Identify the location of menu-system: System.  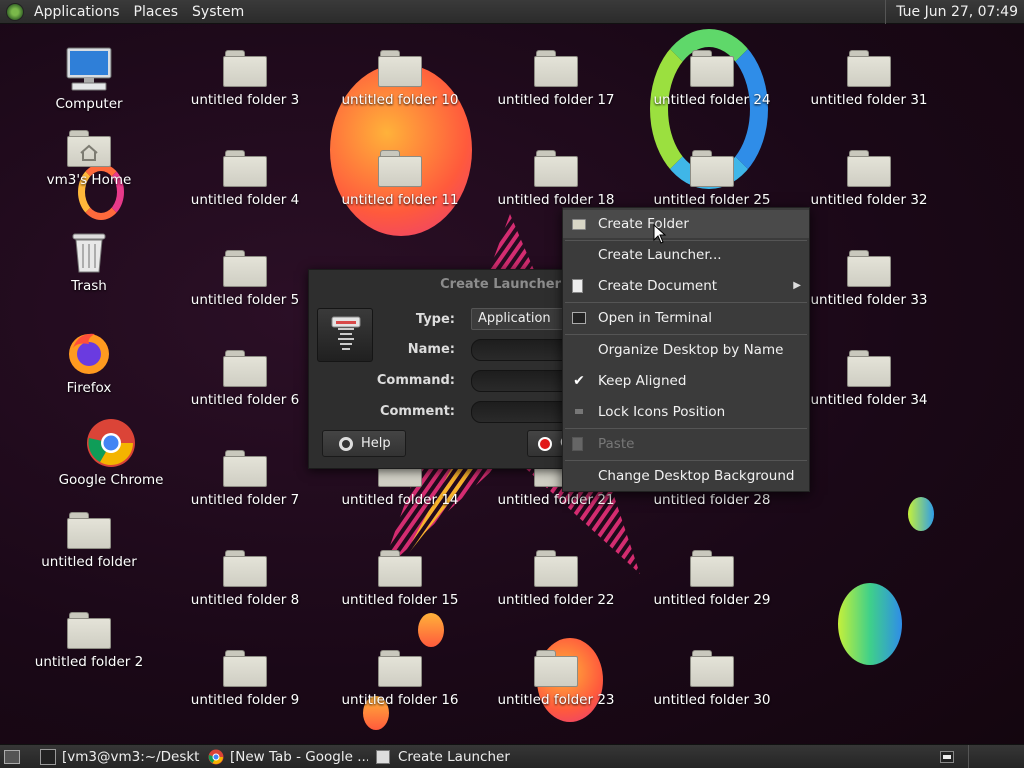
(218, 12).